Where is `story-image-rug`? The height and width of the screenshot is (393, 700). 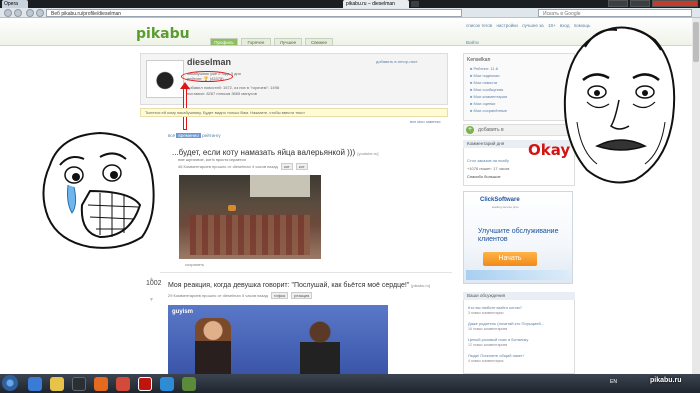 story-image-rug is located at coordinates (250, 235).